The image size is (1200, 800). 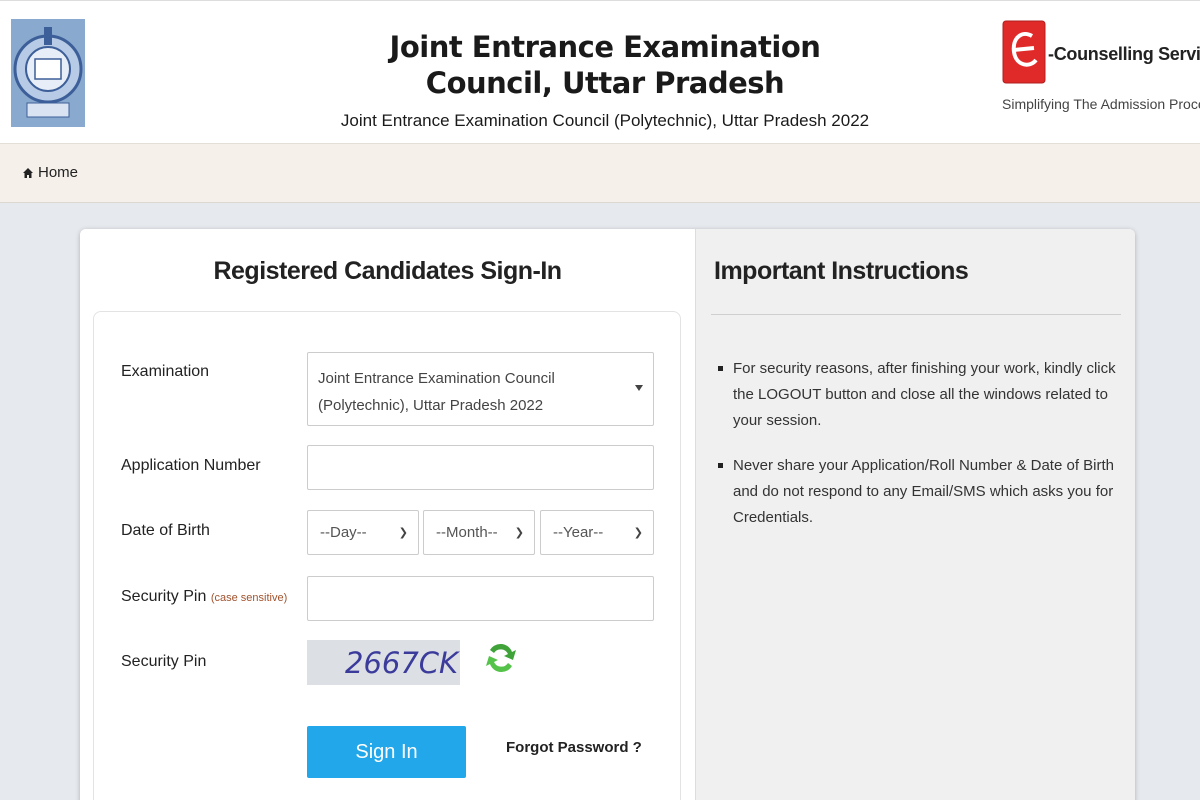 I want to click on application-number-input, so click(x=480, y=467).